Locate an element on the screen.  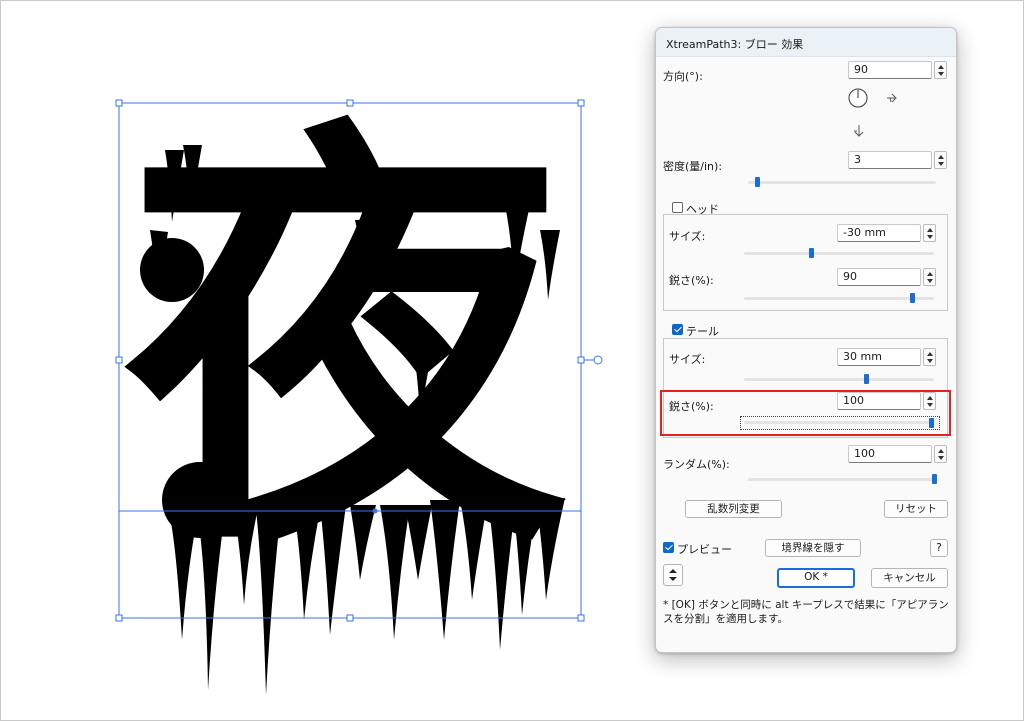
density-slider-thumb is located at coordinates (757, 182).